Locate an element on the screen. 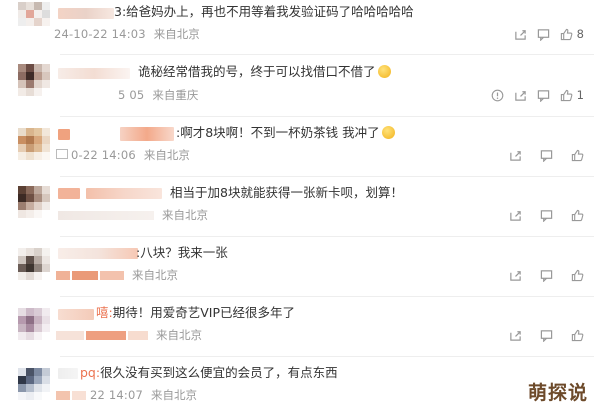 Image resolution: width=594 pixels, height=409 pixels. comment-date: 24-10-22 14:03 is located at coordinates (100, 34).